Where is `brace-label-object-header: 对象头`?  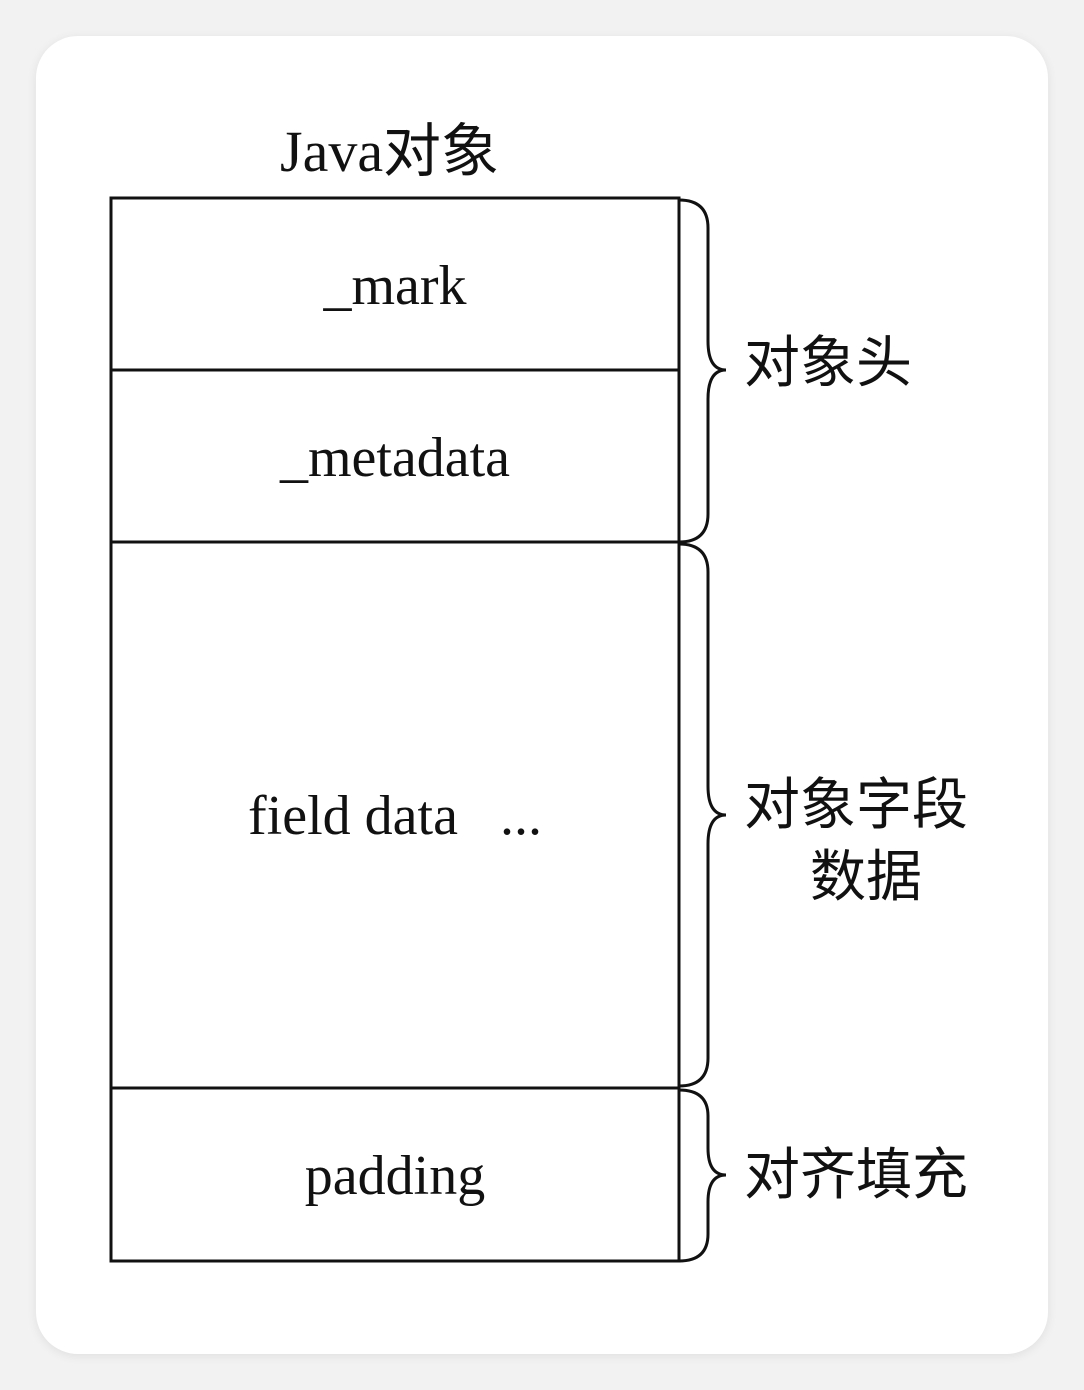 brace-label-object-header: 对象头 is located at coordinates (828, 363).